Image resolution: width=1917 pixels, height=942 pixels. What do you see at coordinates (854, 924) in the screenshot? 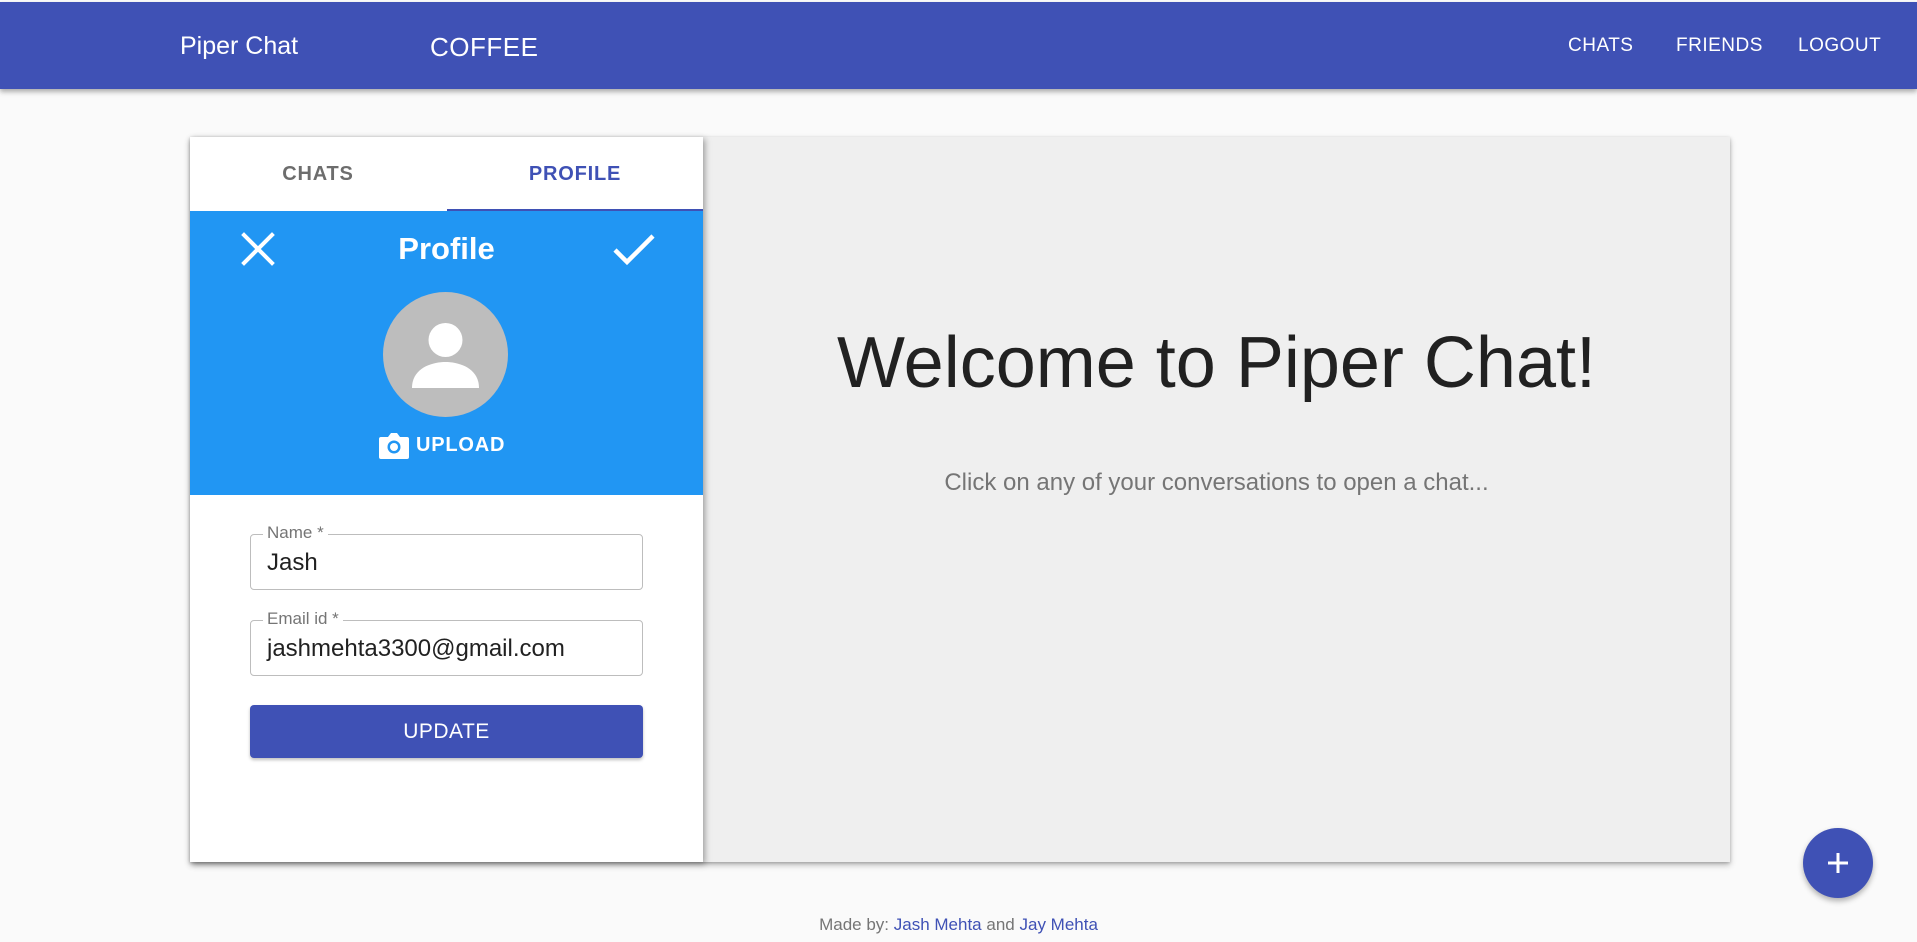
I see `footer-prefix: Made by:` at bounding box center [854, 924].